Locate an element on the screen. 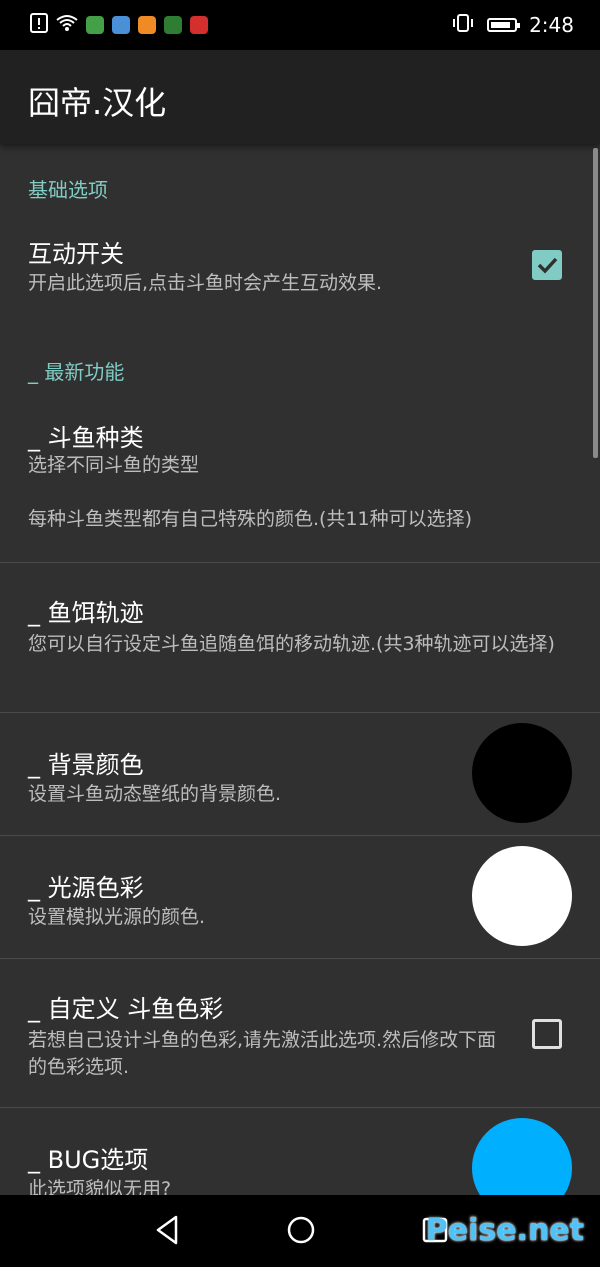 This screenshot has width=600, height=1267. pref-bg-color-title: _ 背景颜色 is located at coordinates (86, 765).